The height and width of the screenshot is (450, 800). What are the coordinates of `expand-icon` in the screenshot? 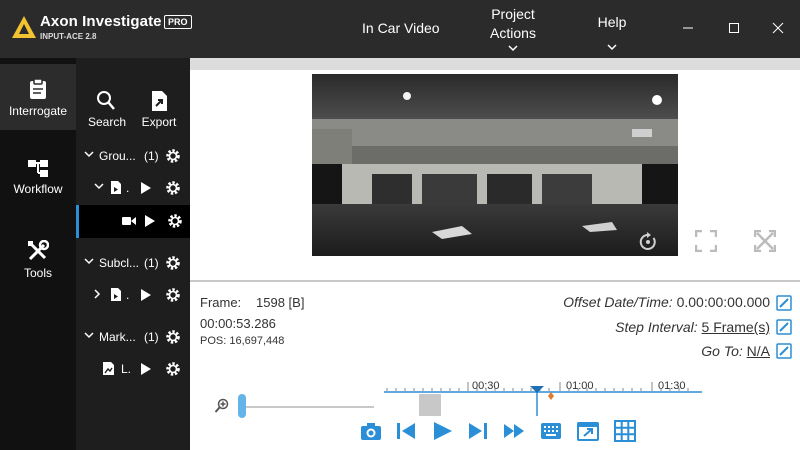 It's located at (765, 241).